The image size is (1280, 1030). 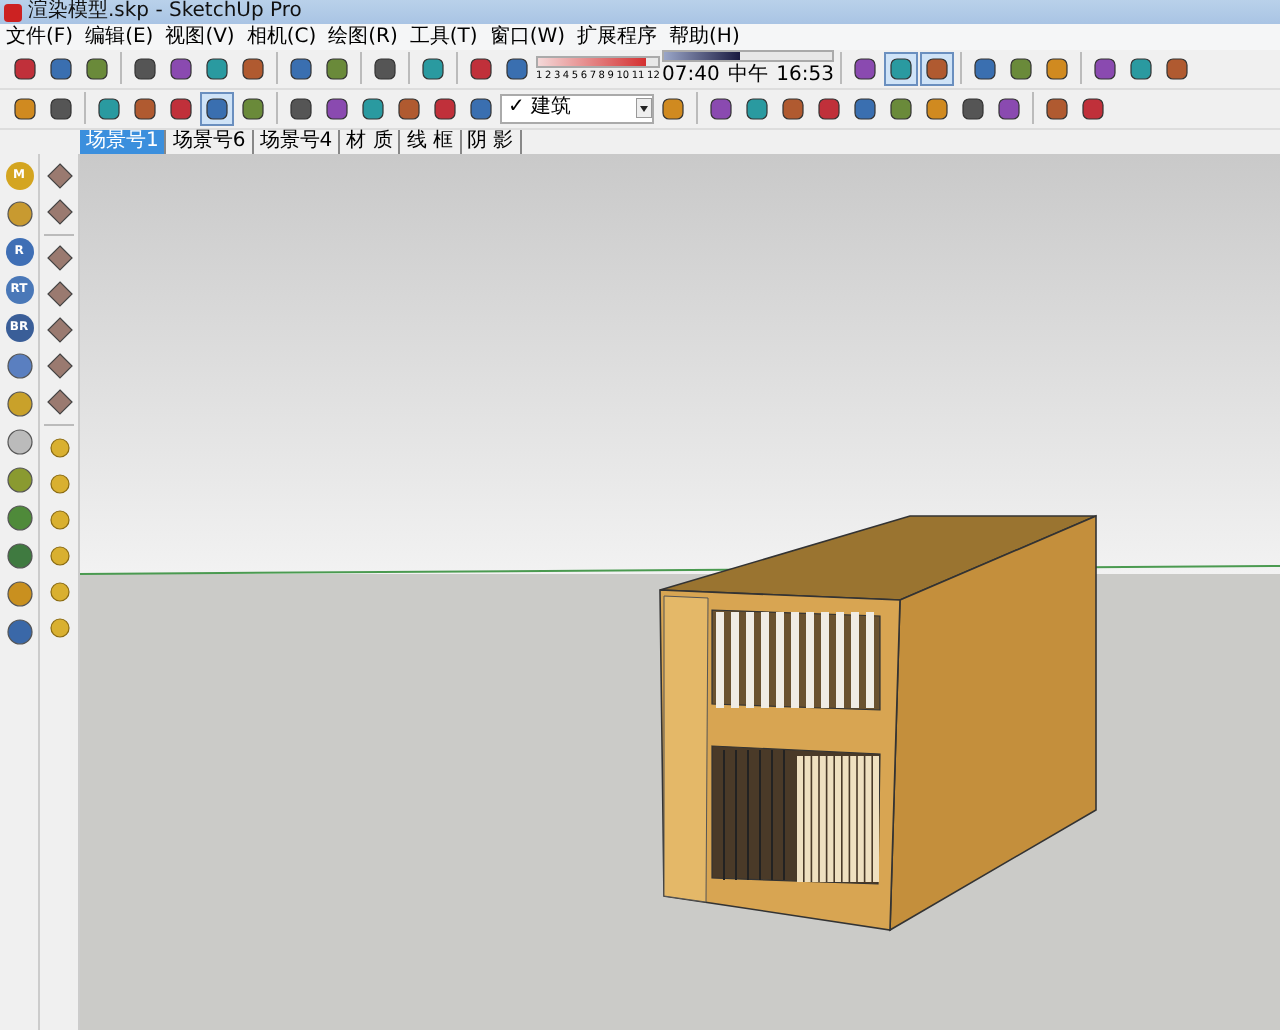 I want to click on menu-item: 文件(F), so click(x=40, y=37).